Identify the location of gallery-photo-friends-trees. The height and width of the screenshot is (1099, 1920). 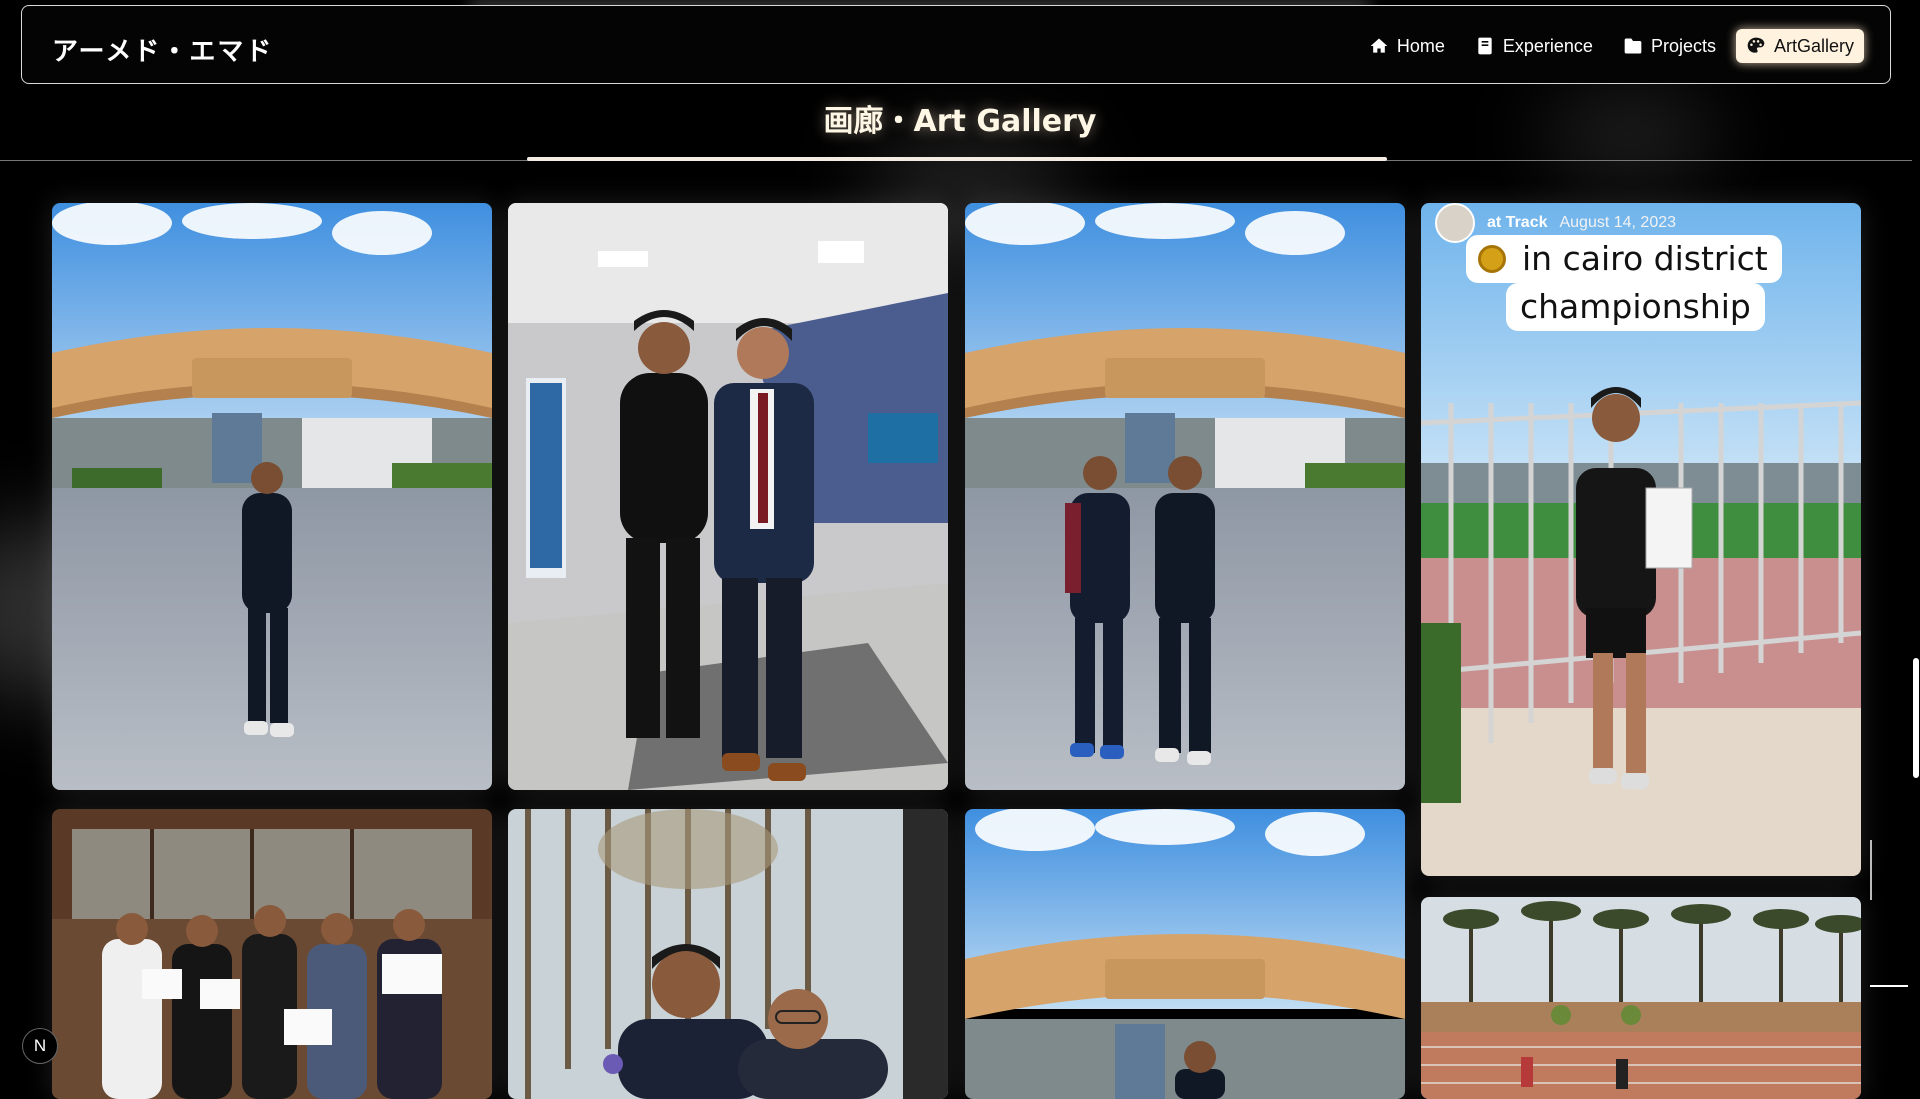
(728, 954).